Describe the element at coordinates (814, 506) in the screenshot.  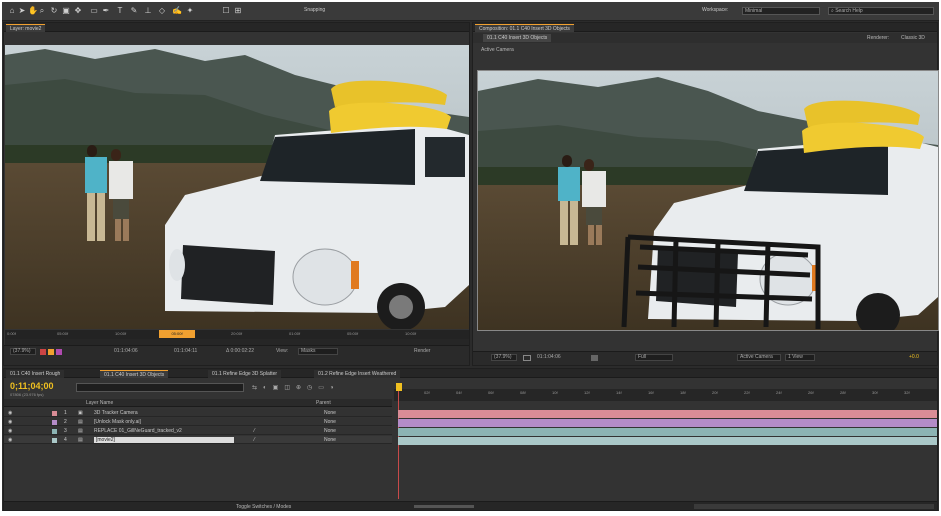
I see `timeline-scrollbar` at that location.